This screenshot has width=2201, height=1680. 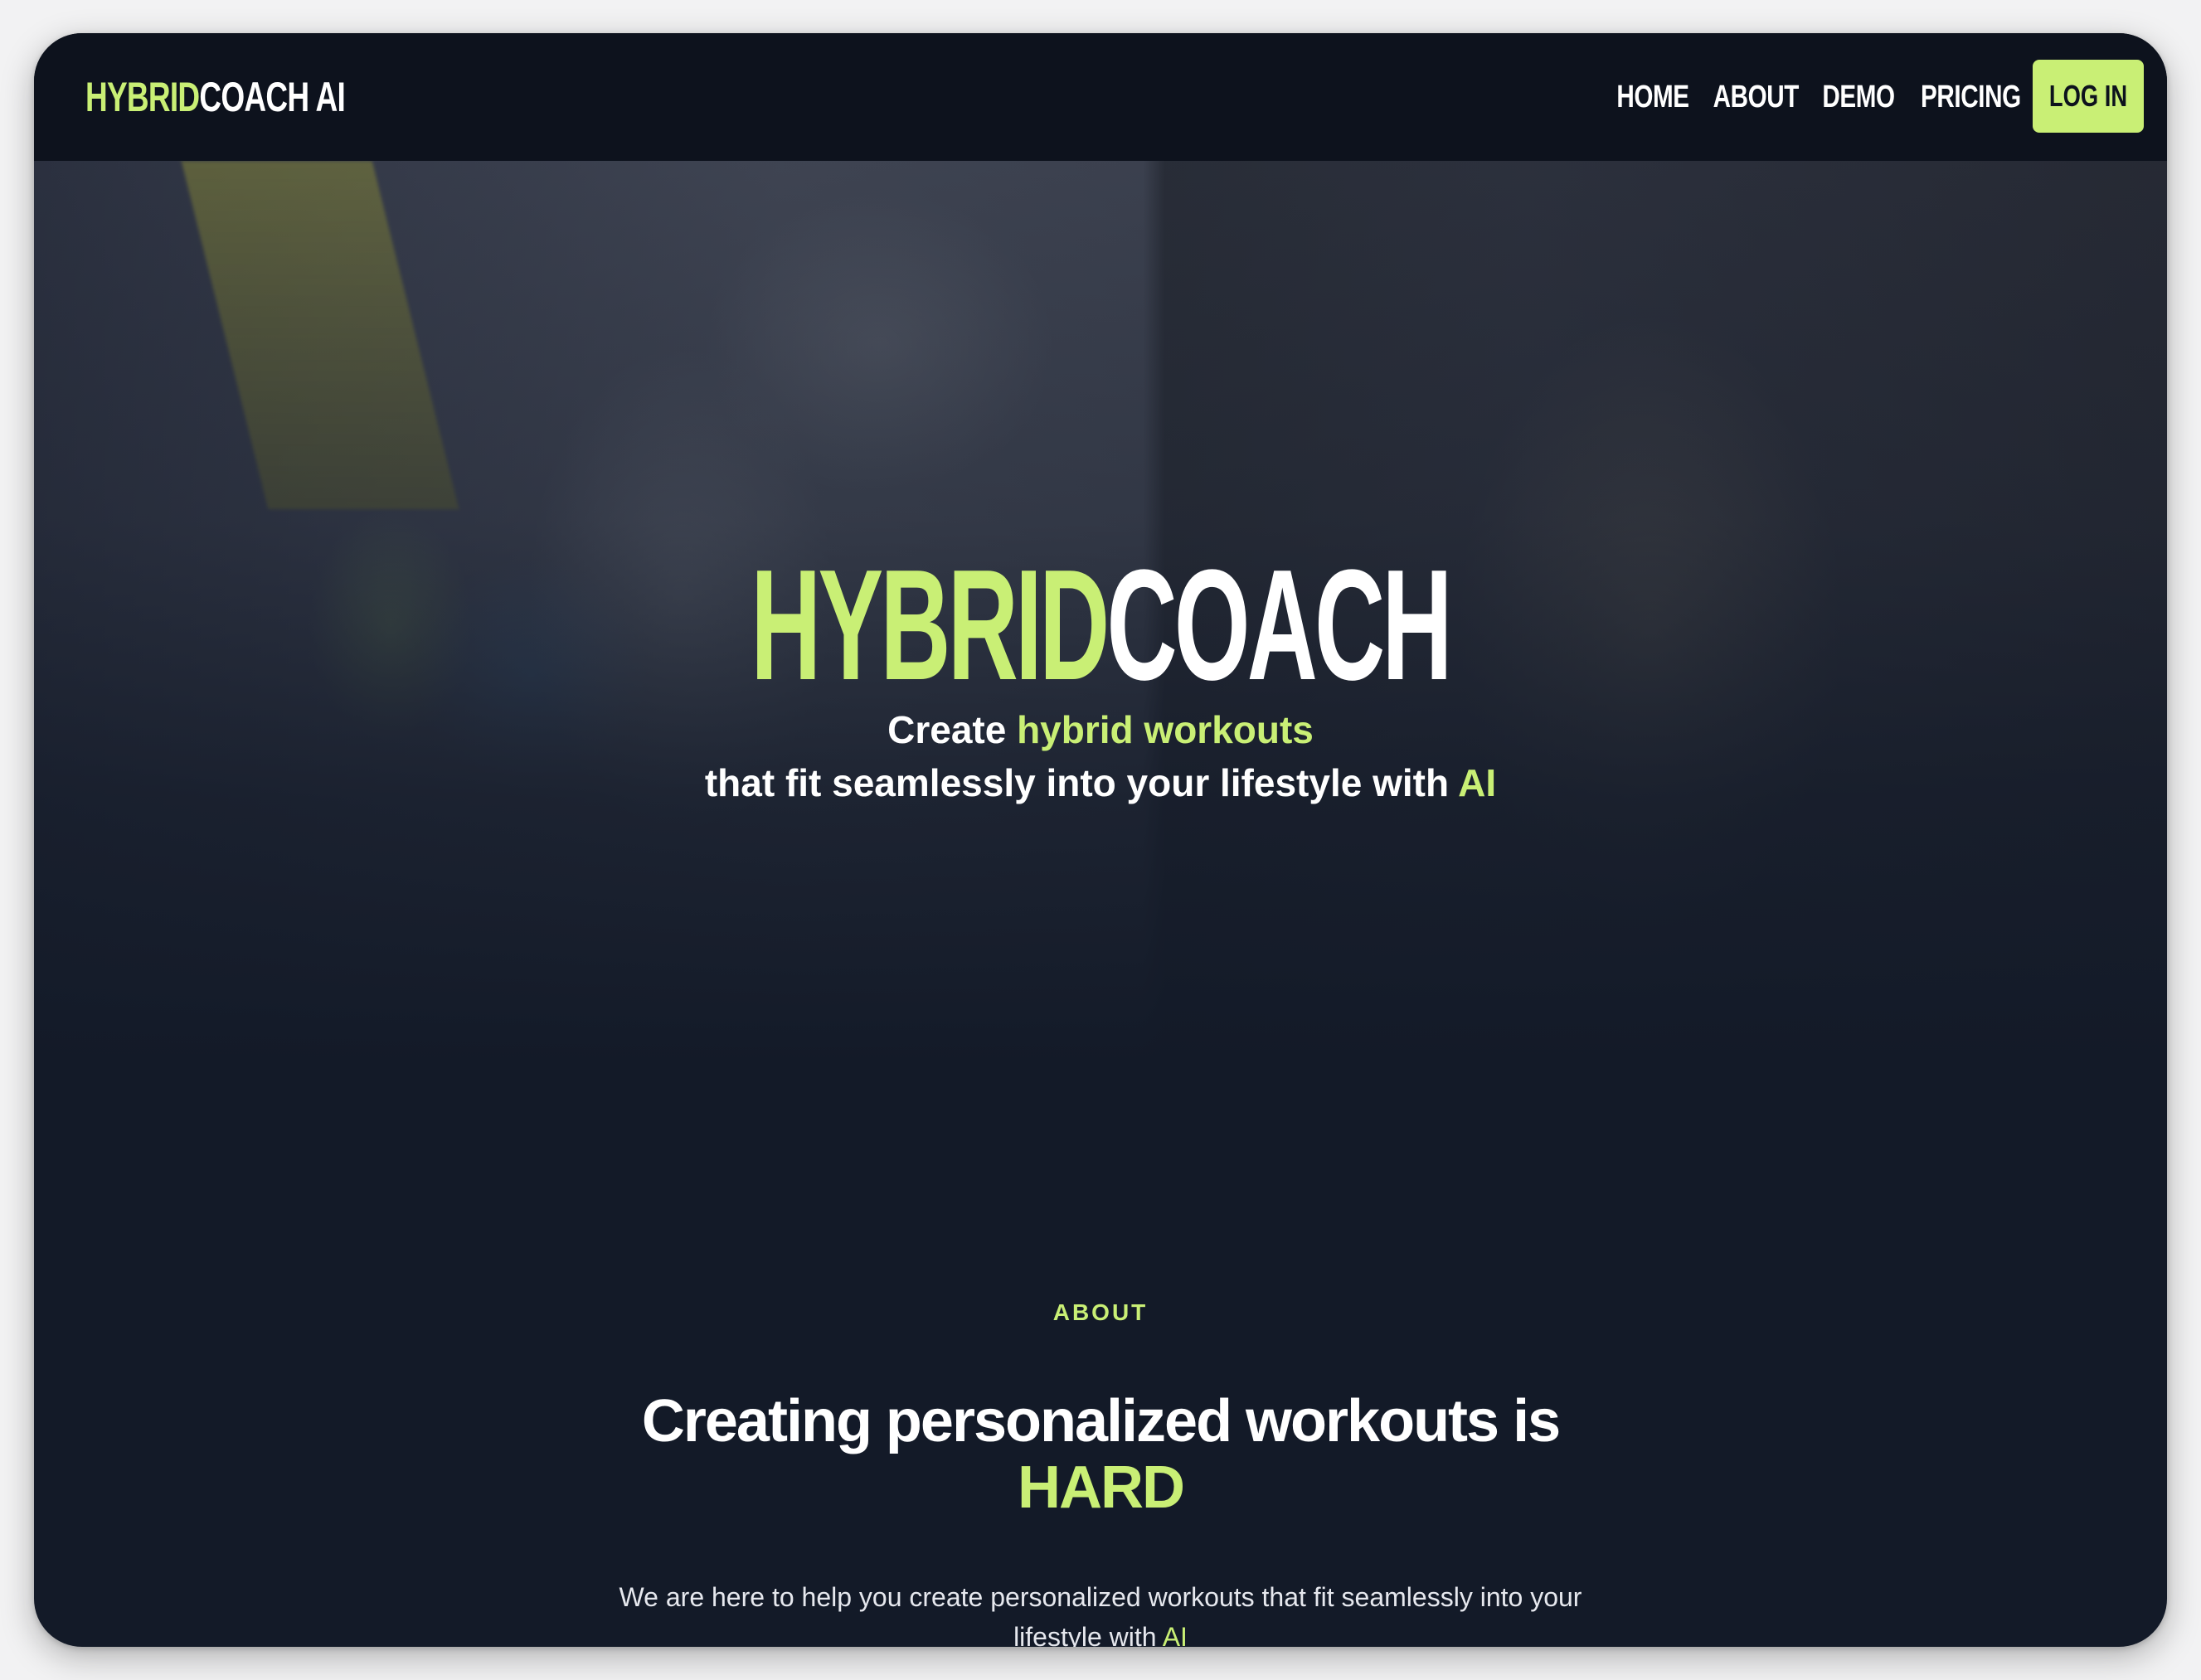 I want to click on brand-logo: HYBRIDCOACH AI, so click(x=216, y=97).